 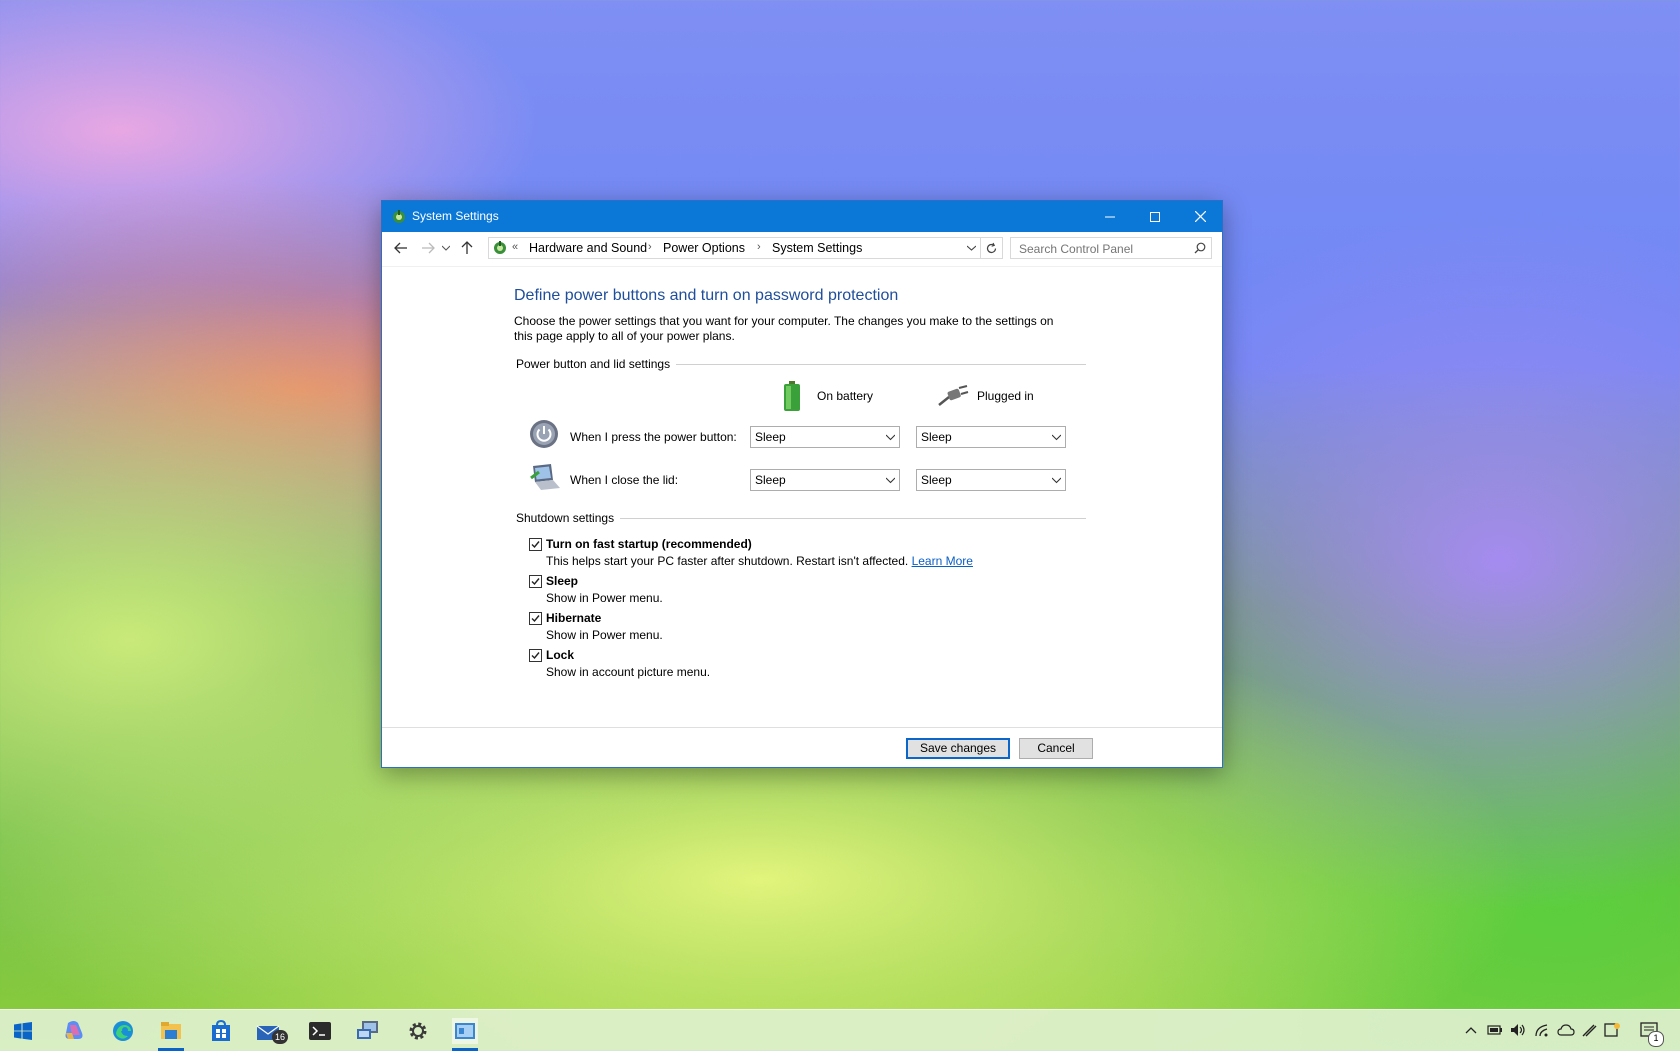 I want to click on maximize-button, so click(x=1155, y=216).